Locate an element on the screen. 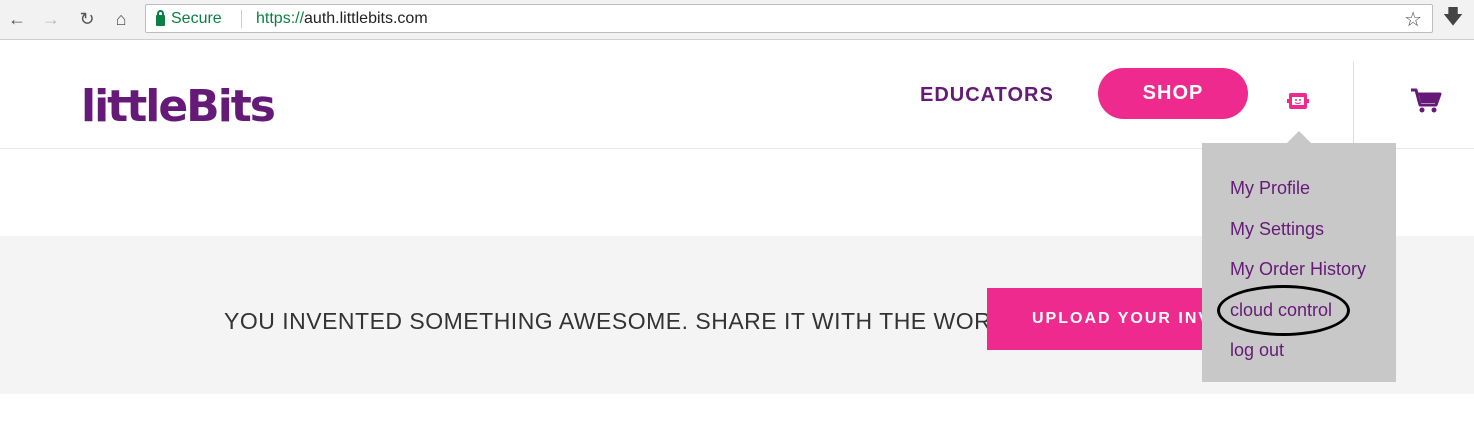 The height and width of the screenshot is (441, 1474). logo-trademark: ™ is located at coordinates (240, 101).